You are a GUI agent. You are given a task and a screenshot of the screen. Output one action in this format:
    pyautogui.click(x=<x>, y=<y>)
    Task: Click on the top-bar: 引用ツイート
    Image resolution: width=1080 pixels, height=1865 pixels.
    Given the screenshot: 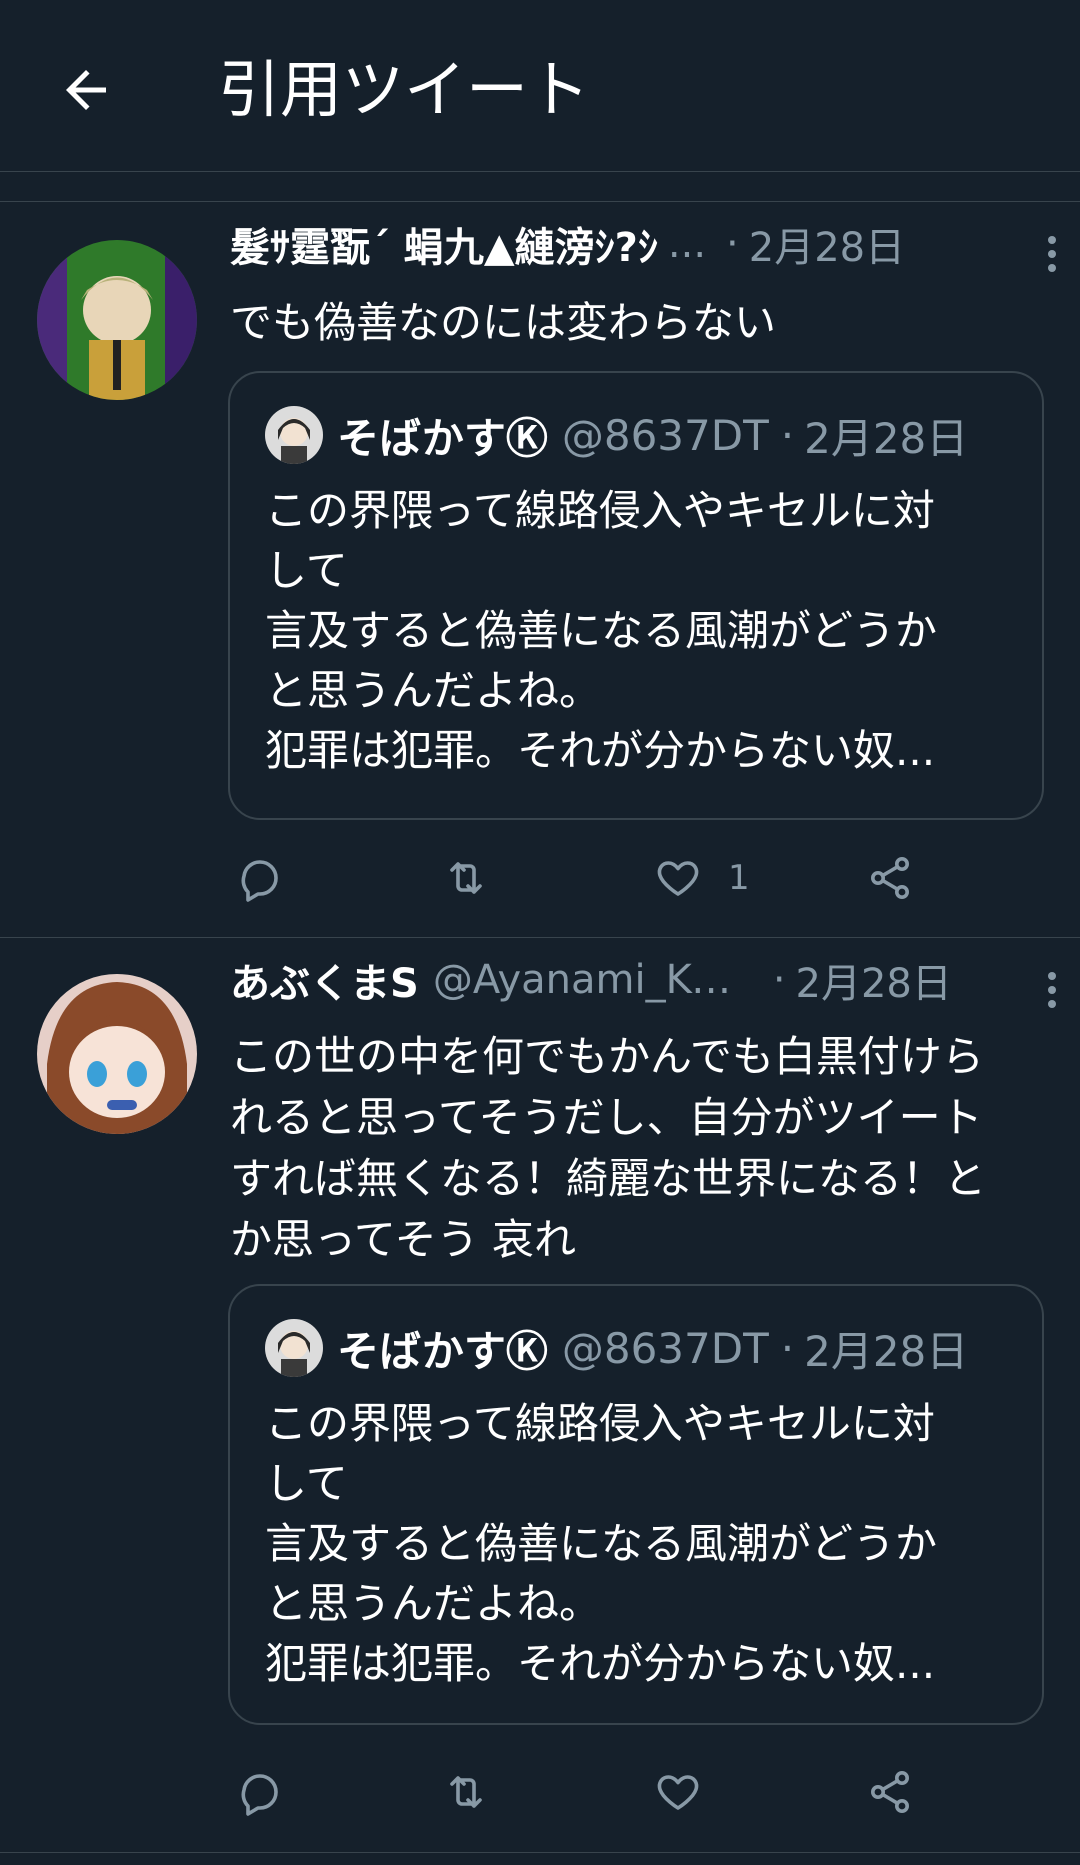 What is the action you would take?
    pyautogui.click(x=540, y=86)
    